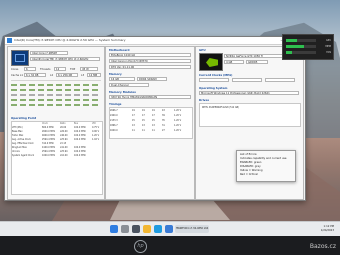 This screenshot has width=340, height=255. What do you see at coordinates (250, 115) in the screenshot?
I see `drives-table: INTEL SSDPEKNW512G8 (512 GB)` at bounding box center [250, 115].